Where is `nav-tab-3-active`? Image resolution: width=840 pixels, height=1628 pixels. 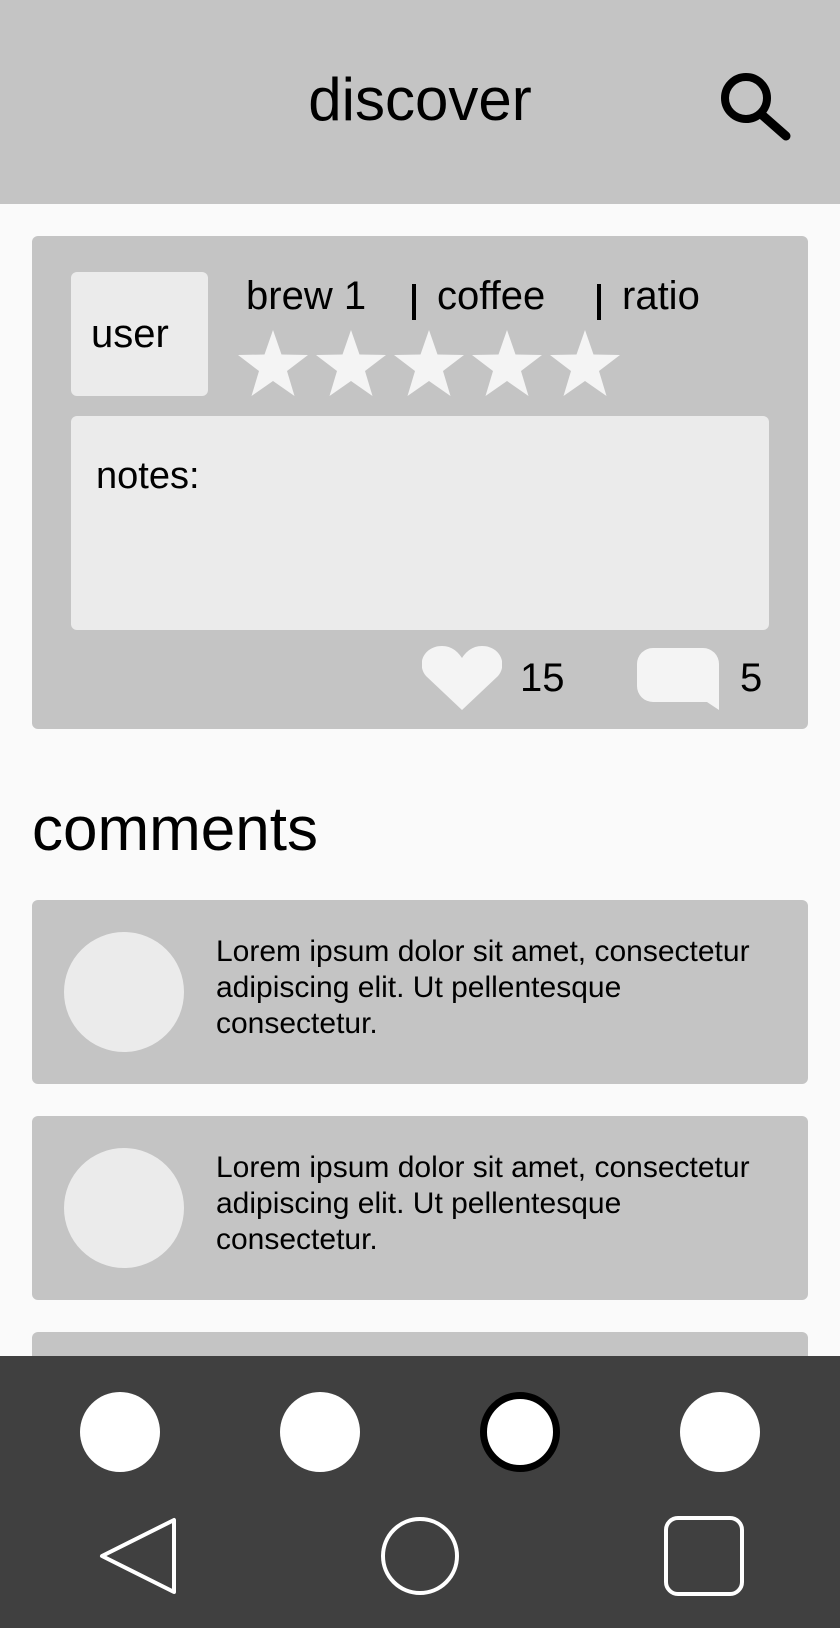
nav-tab-3-active is located at coordinates (520, 1432).